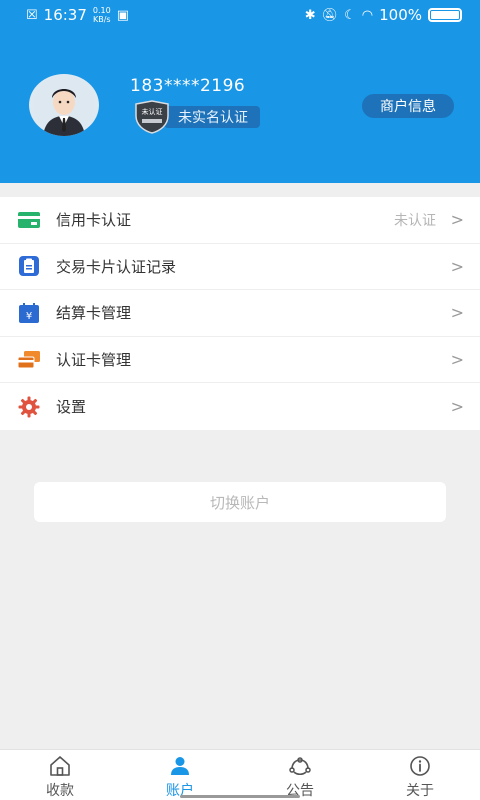 The height and width of the screenshot is (800, 480). What do you see at coordinates (116, 266) in the screenshot?
I see `menu-label: 交易卡片认证记录` at bounding box center [116, 266].